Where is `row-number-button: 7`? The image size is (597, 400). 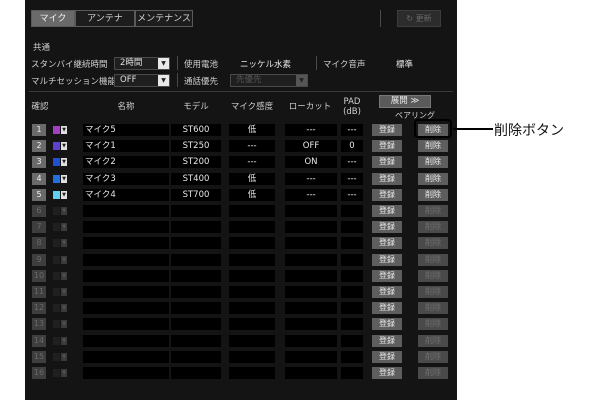 row-number-button: 7 is located at coordinates (39, 227).